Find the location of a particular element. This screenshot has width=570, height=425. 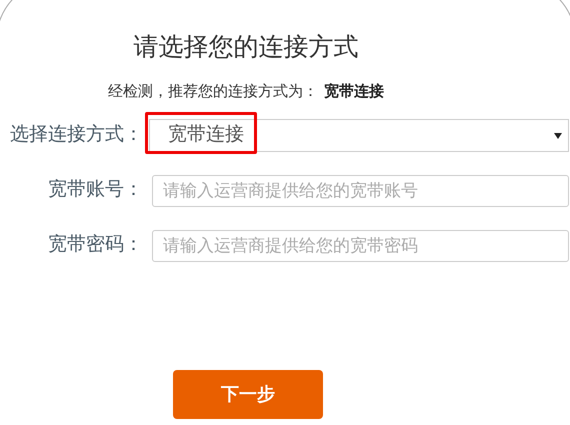

recommendation-text: 经检测，推荐您的连接方式为： is located at coordinates (213, 92).